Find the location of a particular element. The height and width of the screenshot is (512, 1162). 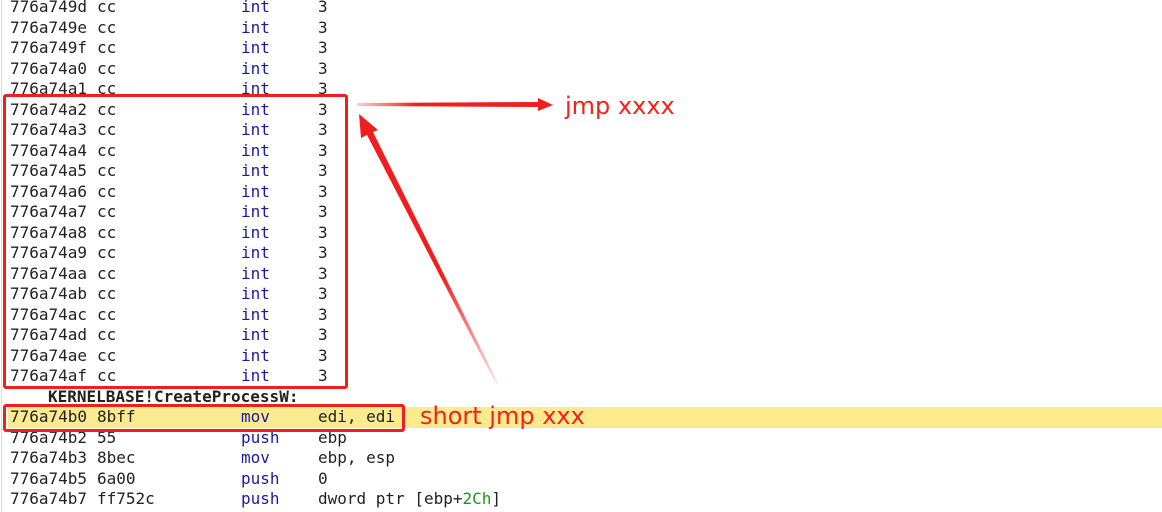

annotation-arrows is located at coordinates (455, 241).